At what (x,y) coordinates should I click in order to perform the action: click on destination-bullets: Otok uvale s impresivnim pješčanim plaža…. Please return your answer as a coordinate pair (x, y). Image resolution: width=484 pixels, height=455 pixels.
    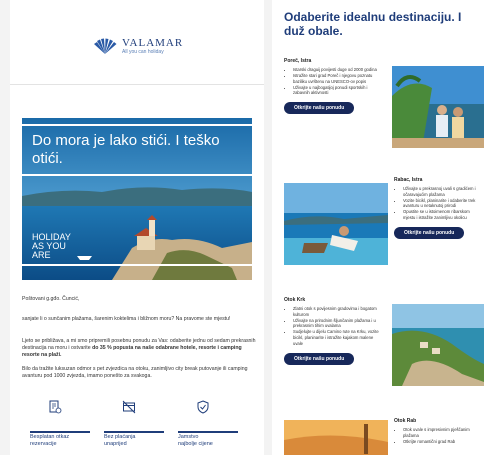
    Looking at the image, I should click on (438, 435).